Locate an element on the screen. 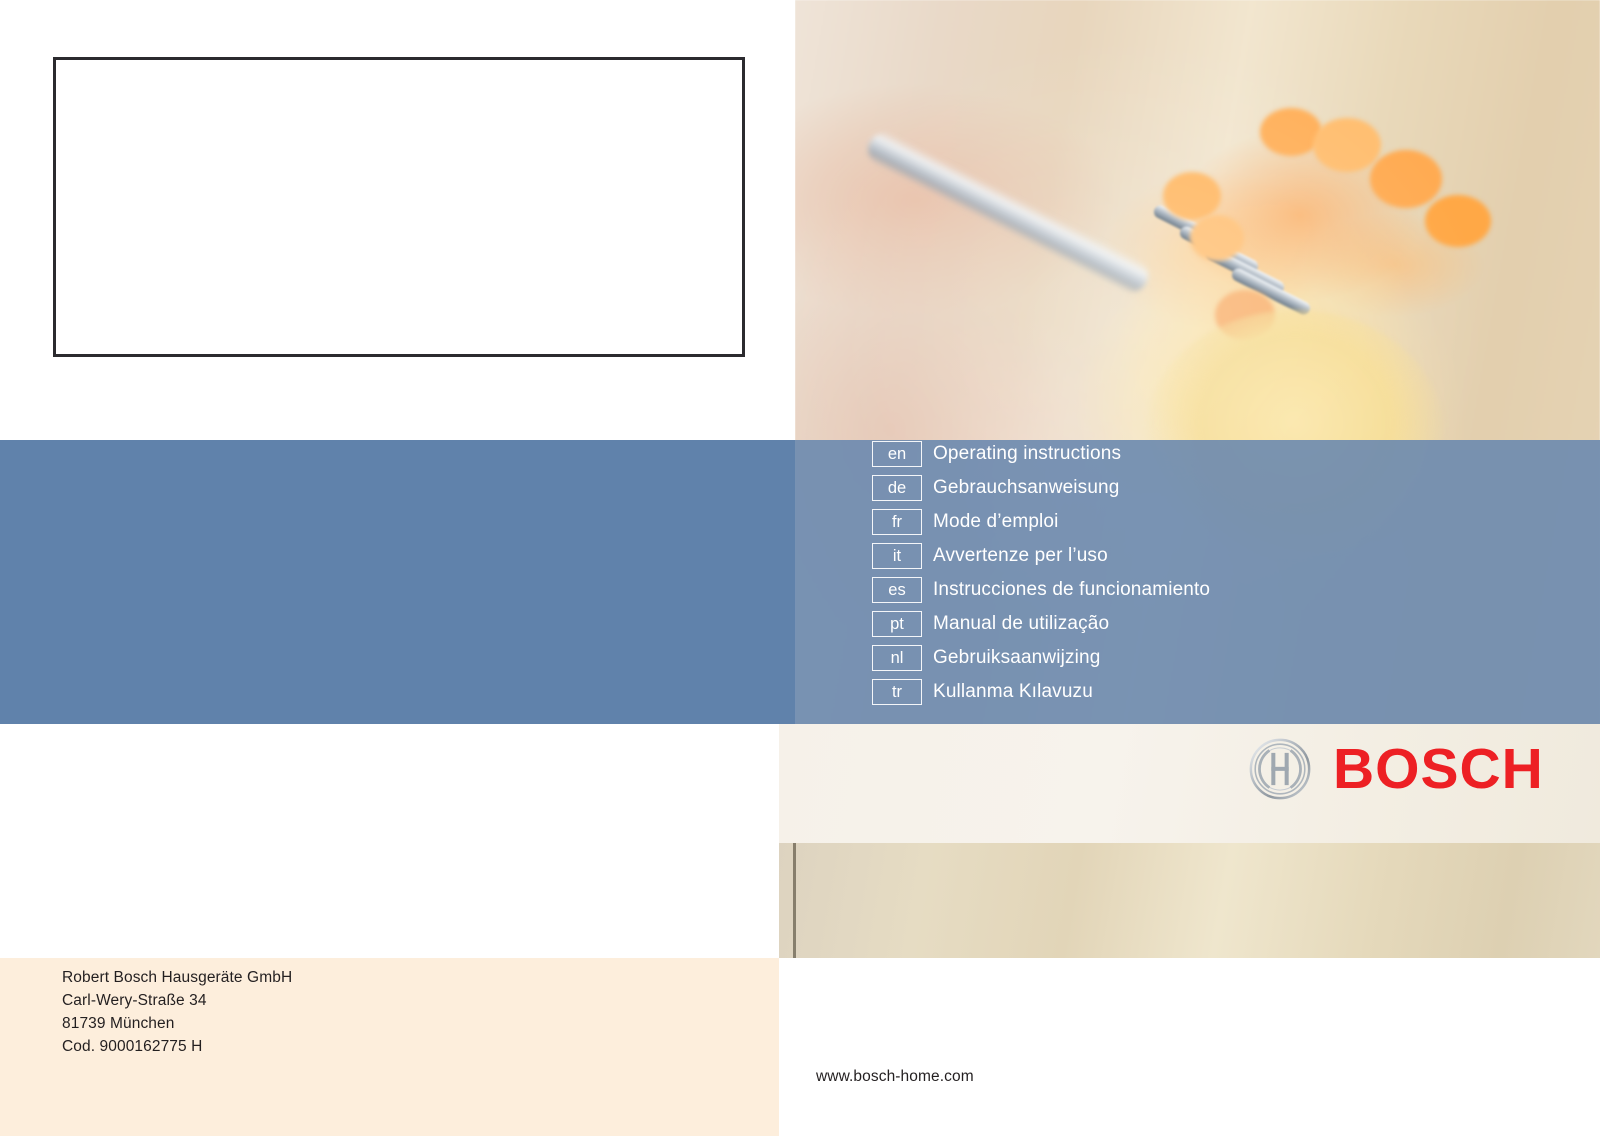  bosch-armature-icon is located at coordinates (1280, 769).